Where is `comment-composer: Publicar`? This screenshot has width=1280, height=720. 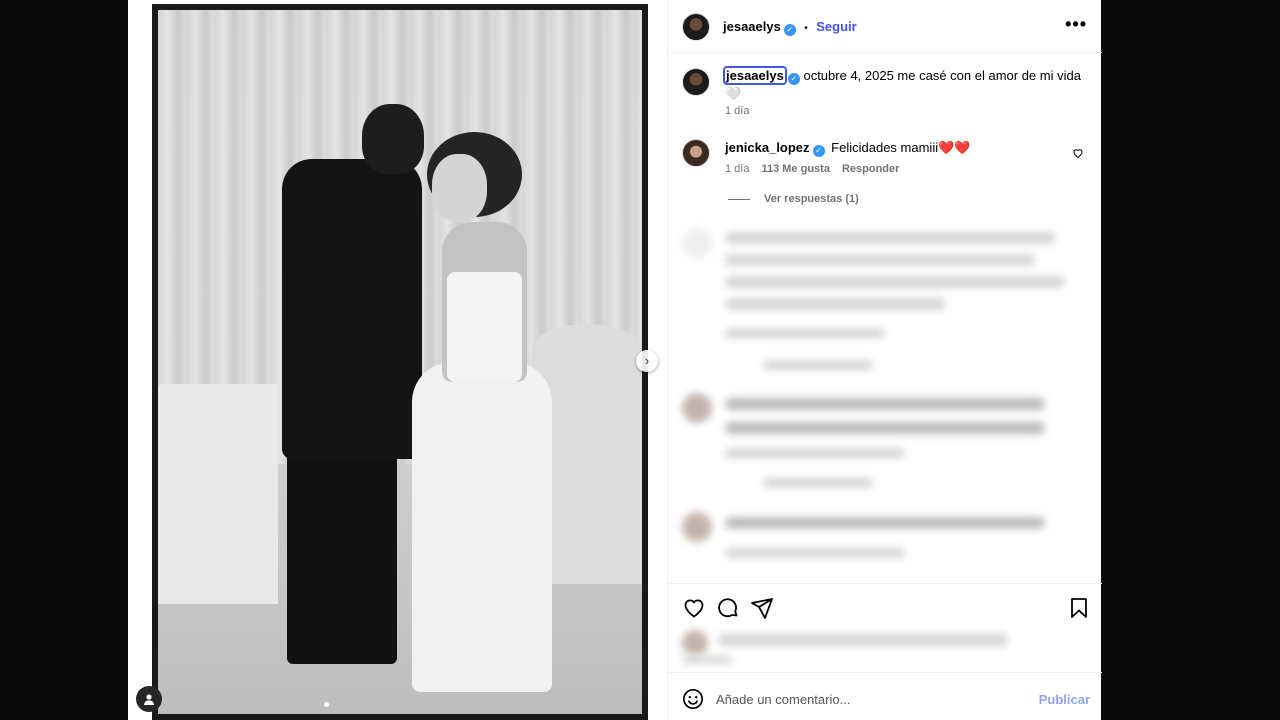
comment-composer: Publicar is located at coordinates (885, 696).